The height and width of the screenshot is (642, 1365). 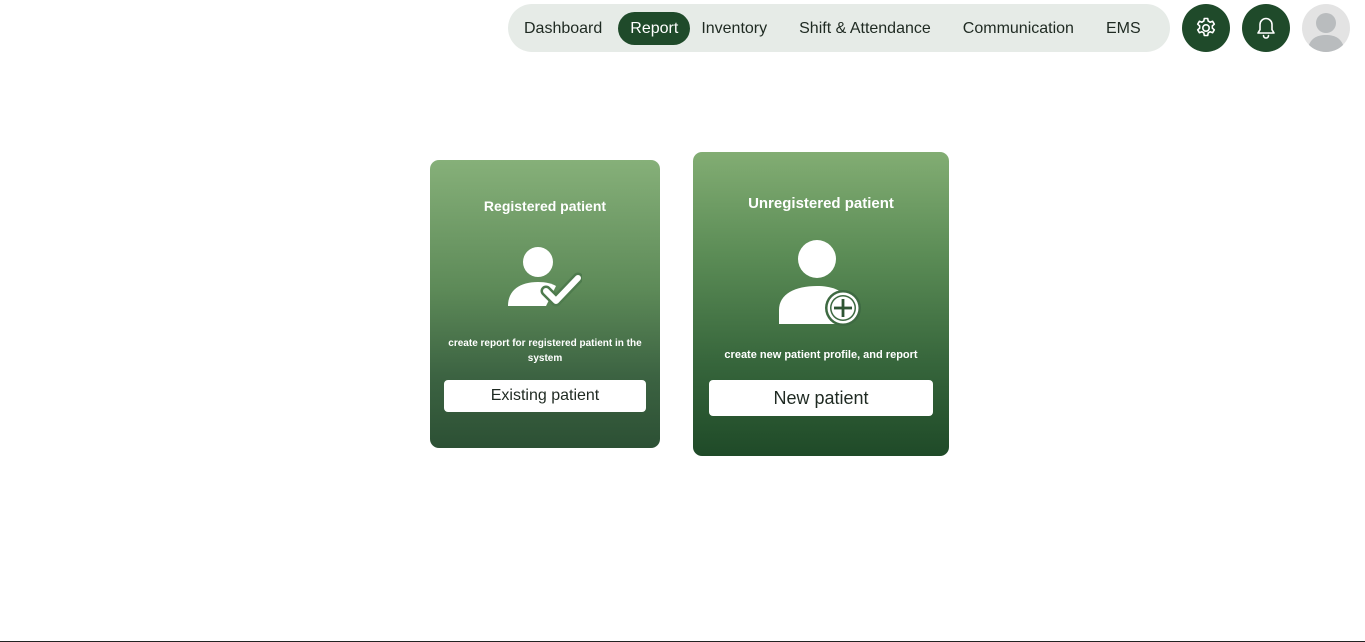 What do you see at coordinates (545, 396) in the screenshot?
I see `existing-patient-button: Existing patient` at bounding box center [545, 396].